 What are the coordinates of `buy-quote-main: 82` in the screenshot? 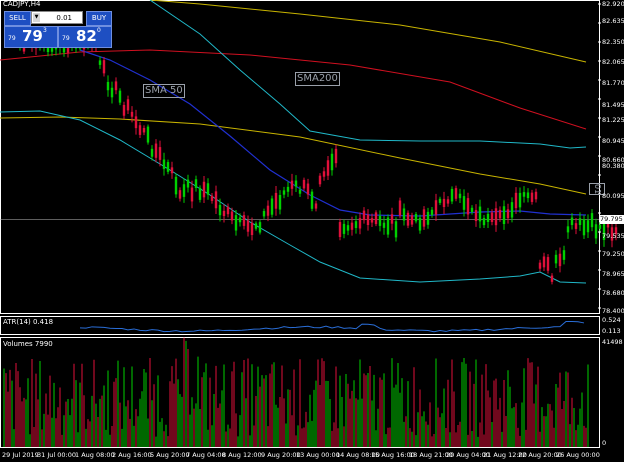 It's located at (86, 36).